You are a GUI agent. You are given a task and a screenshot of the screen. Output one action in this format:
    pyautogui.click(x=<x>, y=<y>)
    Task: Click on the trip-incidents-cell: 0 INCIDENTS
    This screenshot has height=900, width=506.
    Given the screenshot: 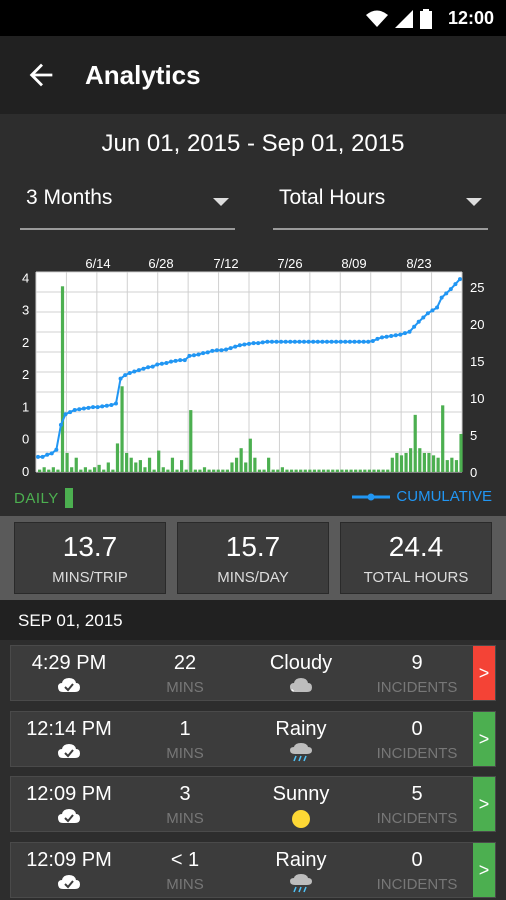 What is the action you would take?
    pyautogui.click(x=417, y=871)
    